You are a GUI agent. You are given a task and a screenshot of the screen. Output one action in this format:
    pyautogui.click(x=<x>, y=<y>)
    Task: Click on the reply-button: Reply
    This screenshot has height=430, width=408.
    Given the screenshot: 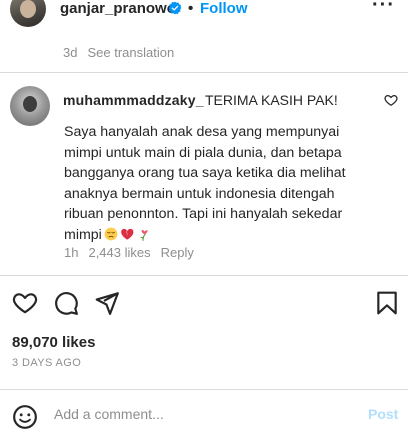 What is the action you would take?
    pyautogui.click(x=177, y=252)
    